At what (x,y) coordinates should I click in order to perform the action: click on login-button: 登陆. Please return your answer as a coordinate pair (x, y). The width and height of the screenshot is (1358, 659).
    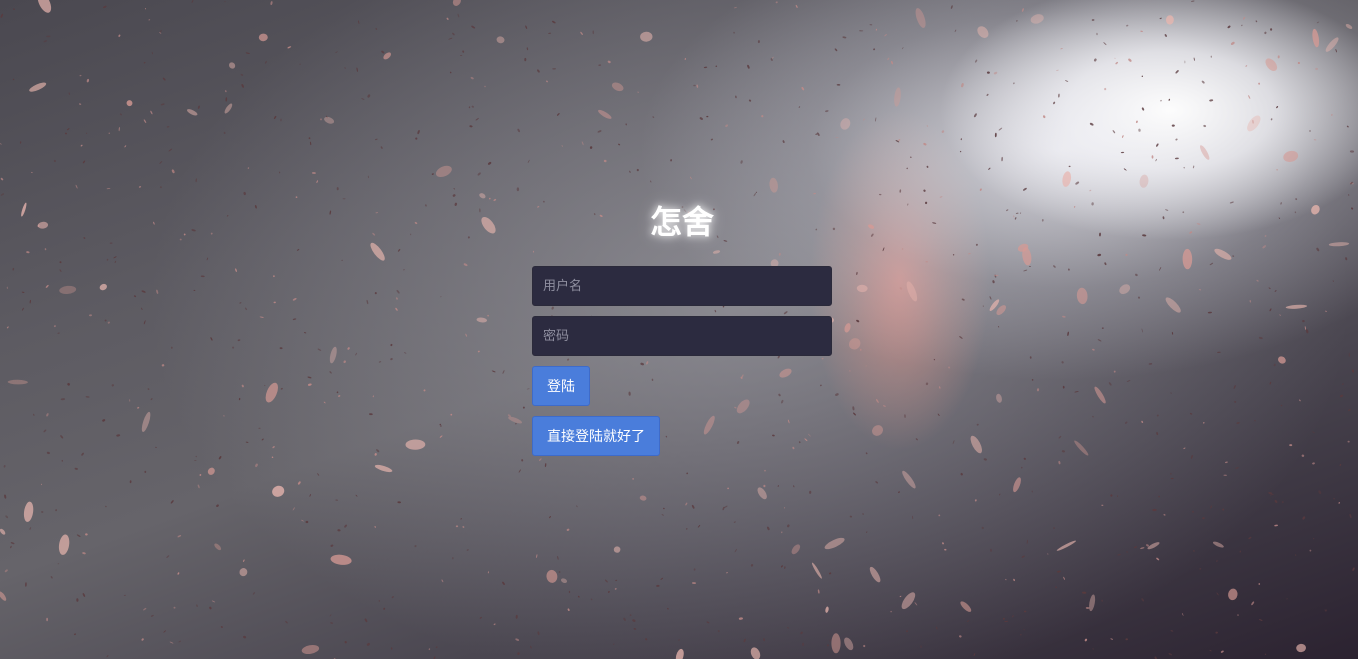
    Looking at the image, I should click on (561, 386).